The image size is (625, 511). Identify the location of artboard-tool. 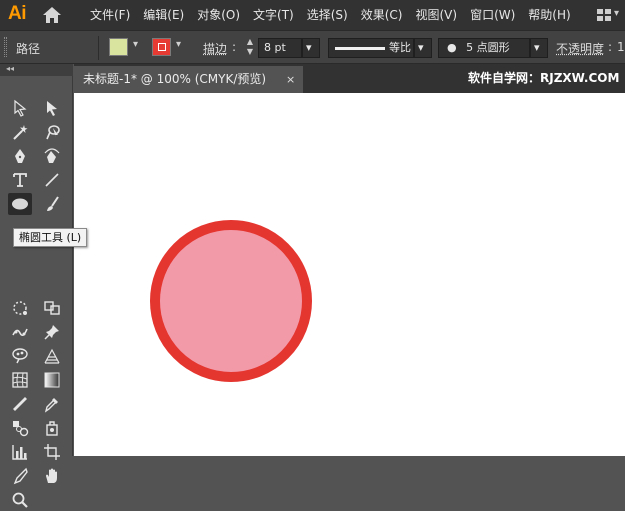
(52, 452).